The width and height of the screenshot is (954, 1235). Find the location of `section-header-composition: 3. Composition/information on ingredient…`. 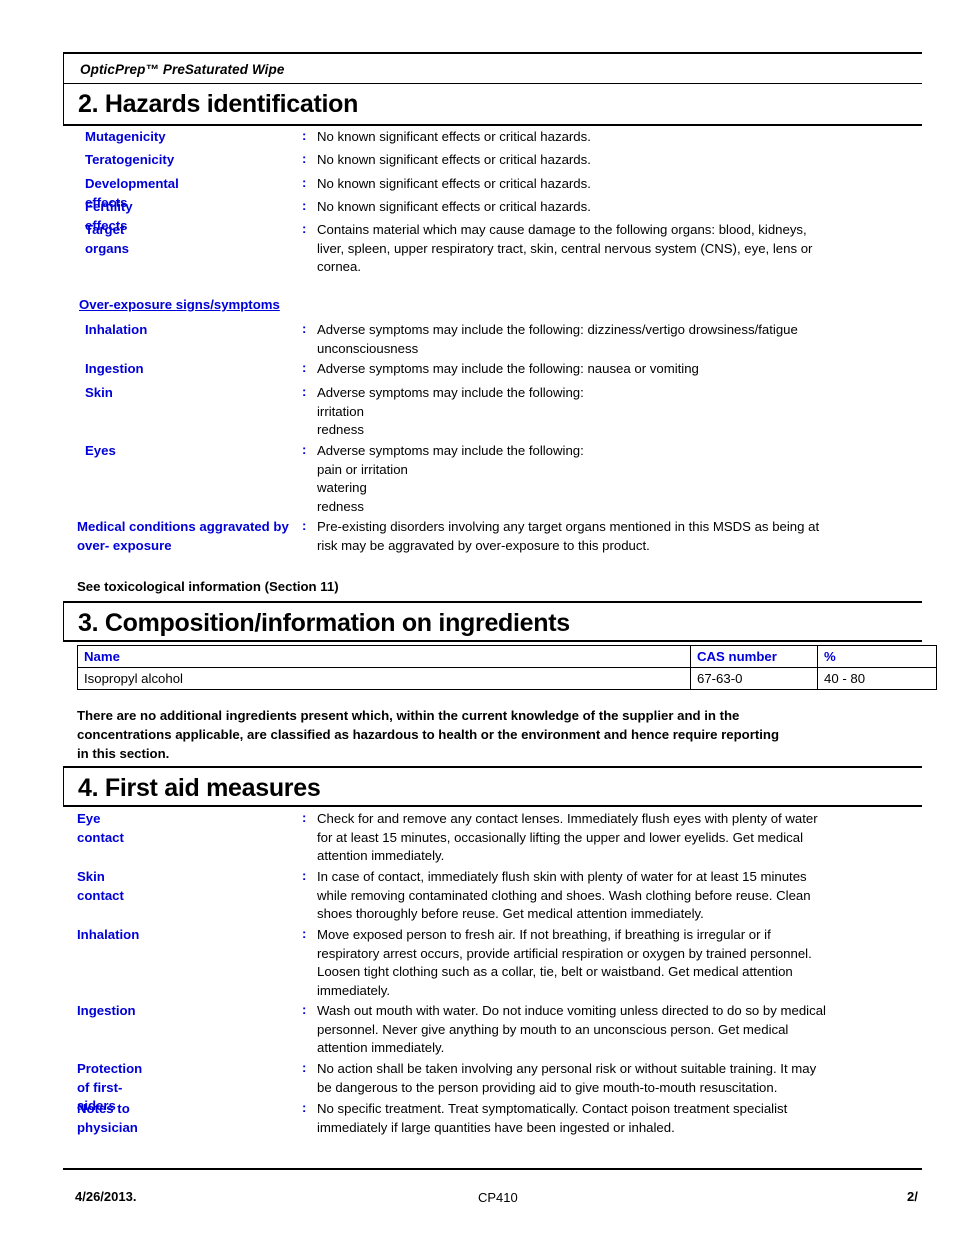

section-header-composition: 3. Composition/information on ingredient… is located at coordinates (492, 621).